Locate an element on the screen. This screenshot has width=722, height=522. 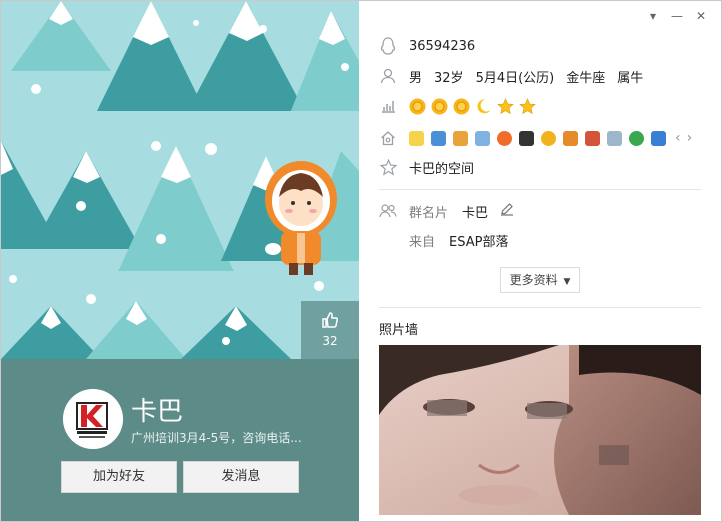
window-menu-button: ▾ is located at coordinates (653, 16).